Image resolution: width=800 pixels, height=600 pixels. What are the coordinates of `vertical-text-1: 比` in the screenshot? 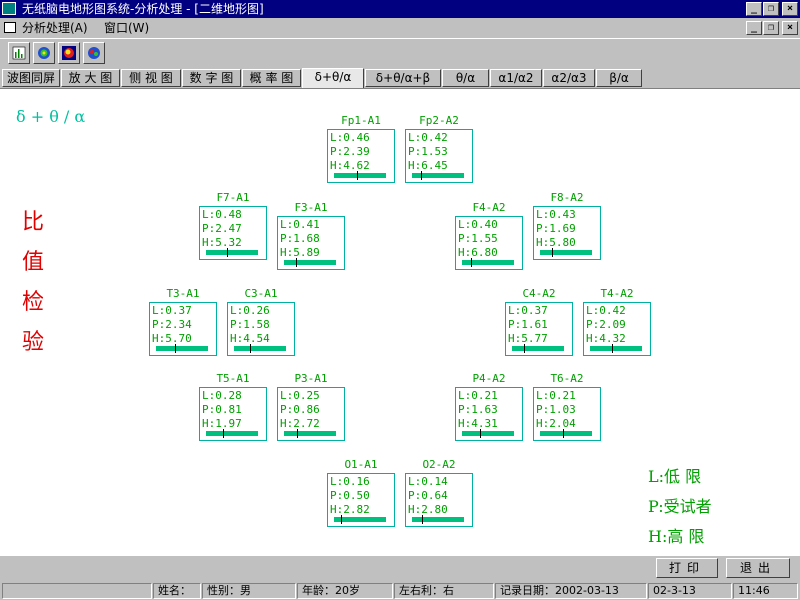 It's located at (33, 222).